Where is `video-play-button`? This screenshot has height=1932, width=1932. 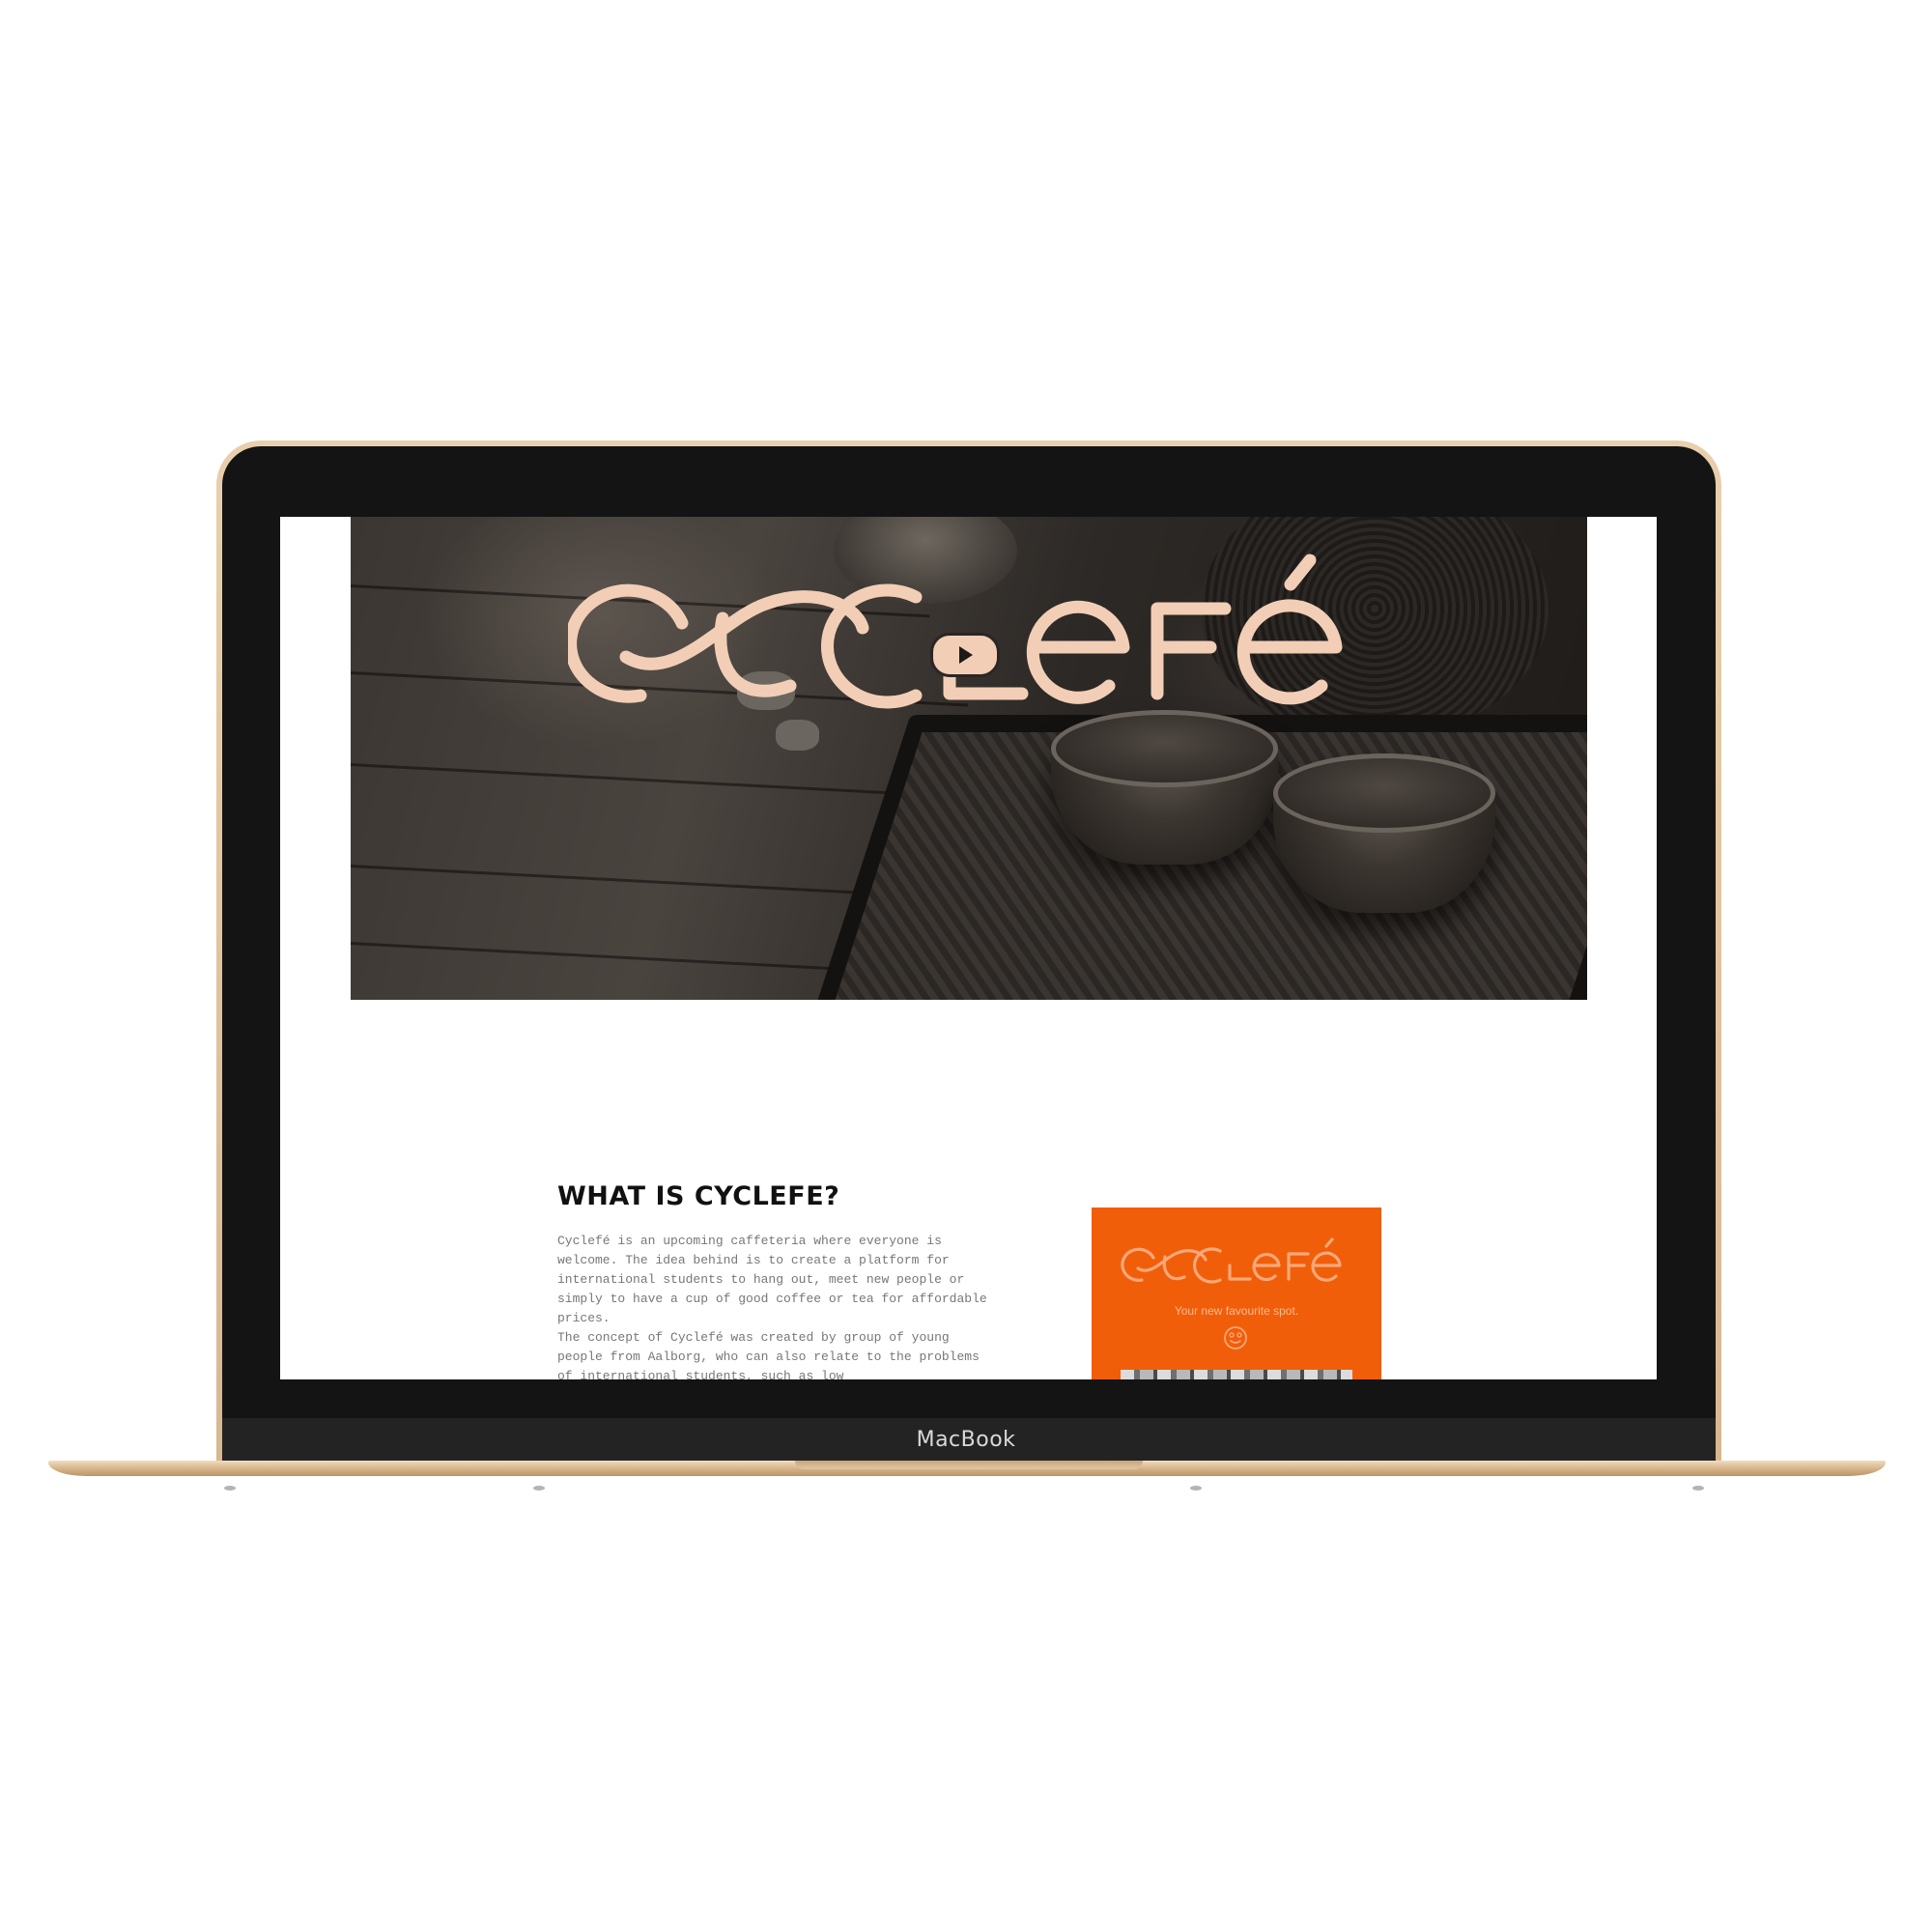 video-play-button is located at coordinates (965, 655).